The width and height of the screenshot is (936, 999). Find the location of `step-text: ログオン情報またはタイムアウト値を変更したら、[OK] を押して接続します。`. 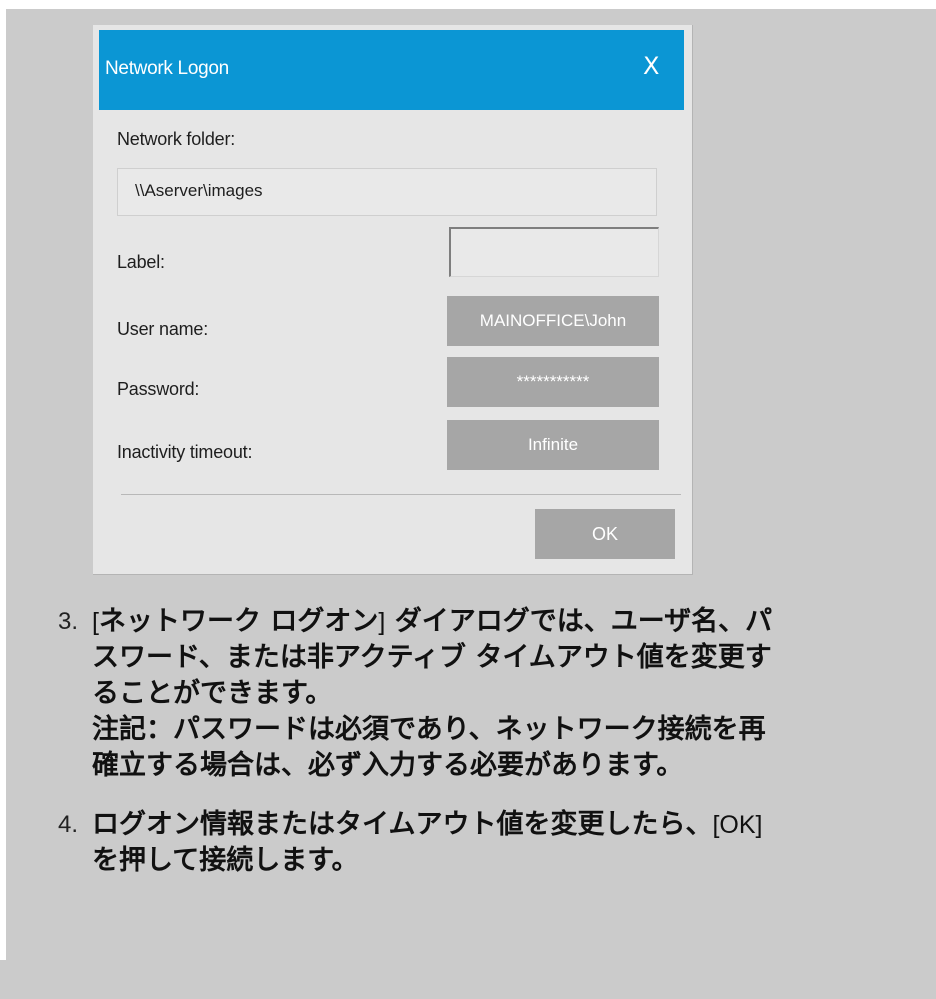

step-text: ログオン情報またはタイムアウト値を変更したら、[OK] を押して接続します。 is located at coordinates (507, 843).